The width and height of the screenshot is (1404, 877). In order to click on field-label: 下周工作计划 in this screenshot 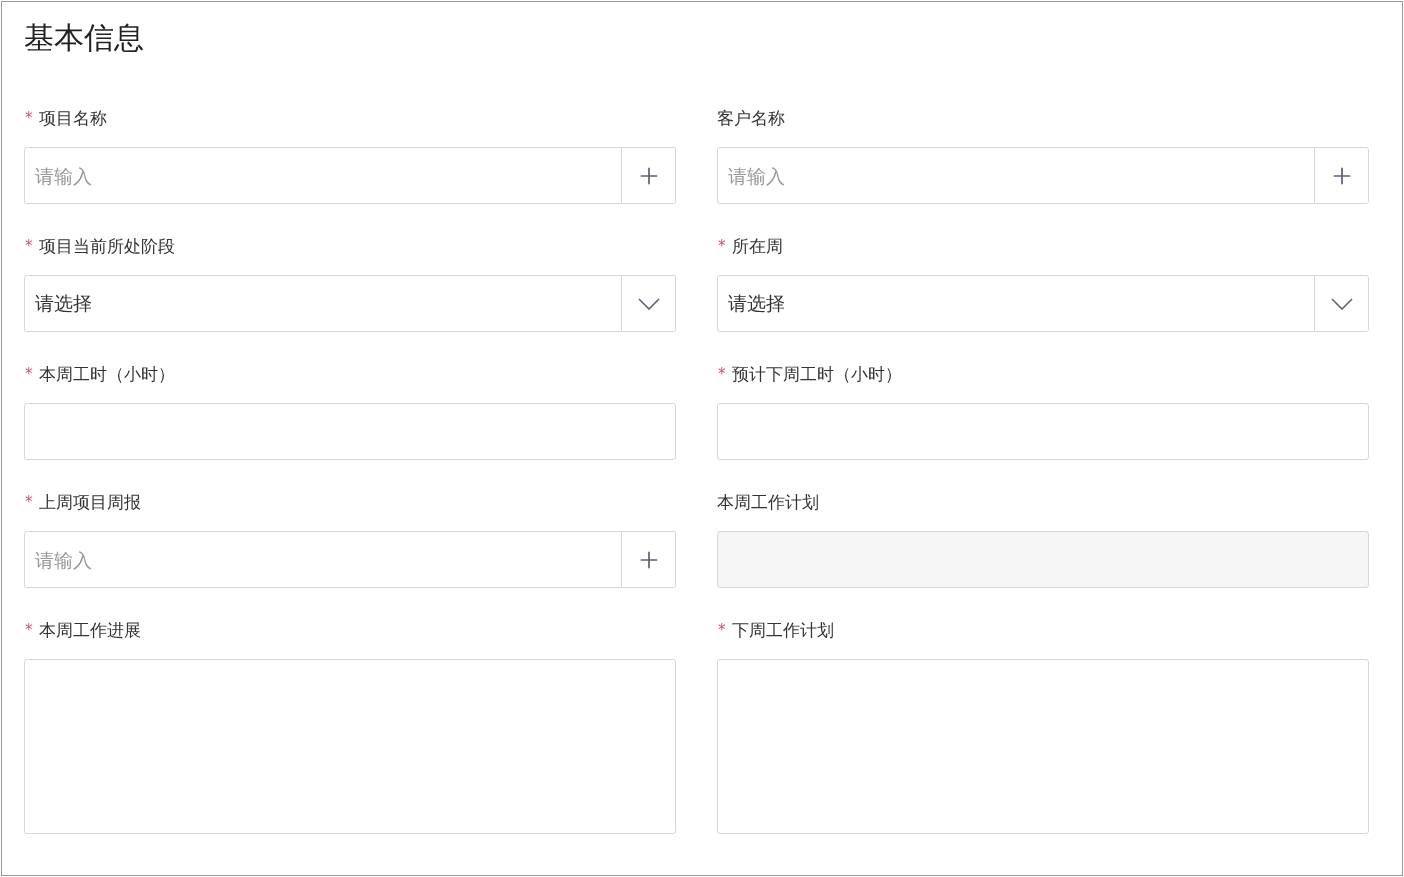, I will do `click(782, 630)`.